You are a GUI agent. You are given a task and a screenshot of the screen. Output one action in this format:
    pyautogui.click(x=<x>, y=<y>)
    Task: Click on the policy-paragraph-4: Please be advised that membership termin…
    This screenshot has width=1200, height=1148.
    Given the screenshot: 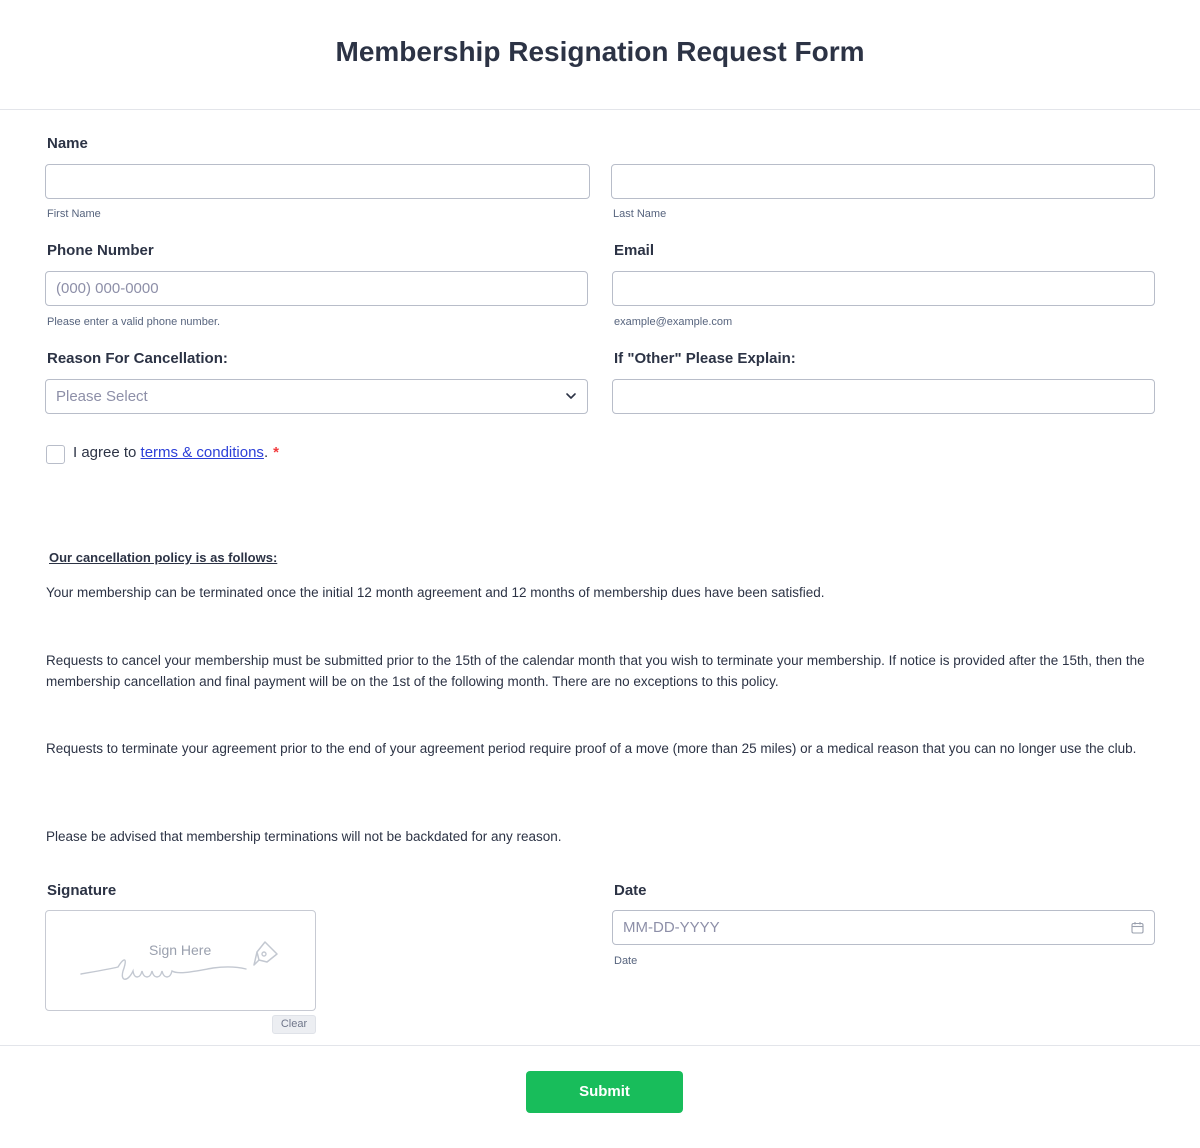 What is the action you would take?
    pyautogui.click(x=304, y=836)
    